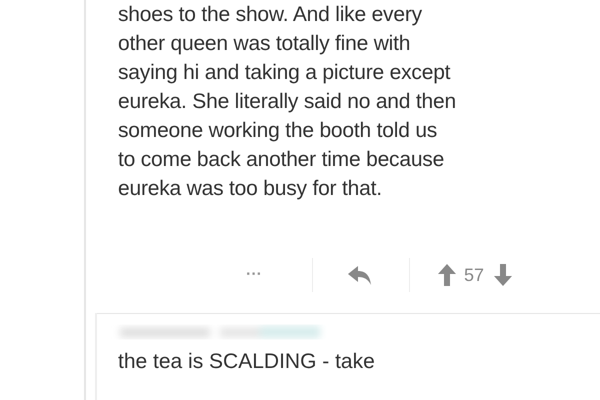 Image resolution: width=600 pixels, height=400 pixels. Describe the element at coordinates (359, 275) in the screenshot. I see `reply-icon` at that location.